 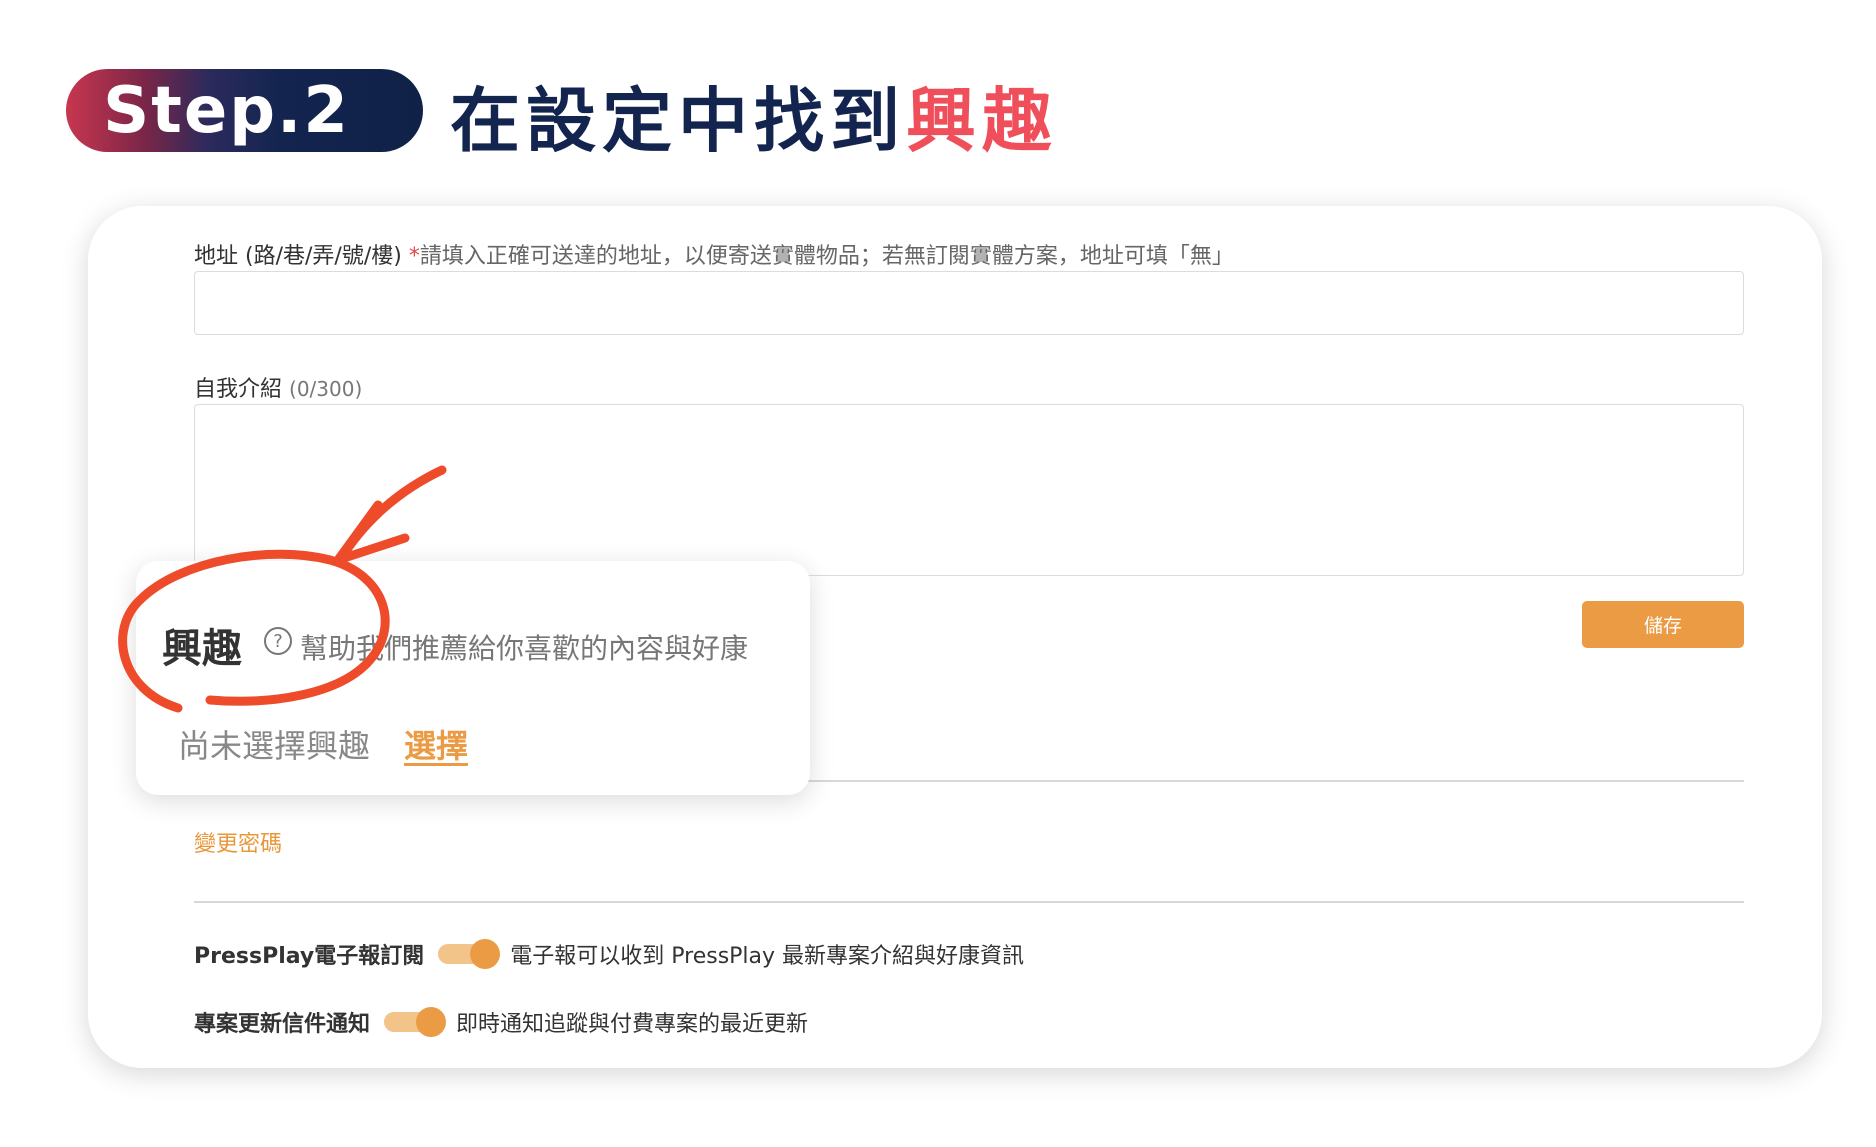 What do you see at coordinates (678, 120) in the screenshot?
I see `title-main: 在設定中找到` at bounding box center [678, 120].